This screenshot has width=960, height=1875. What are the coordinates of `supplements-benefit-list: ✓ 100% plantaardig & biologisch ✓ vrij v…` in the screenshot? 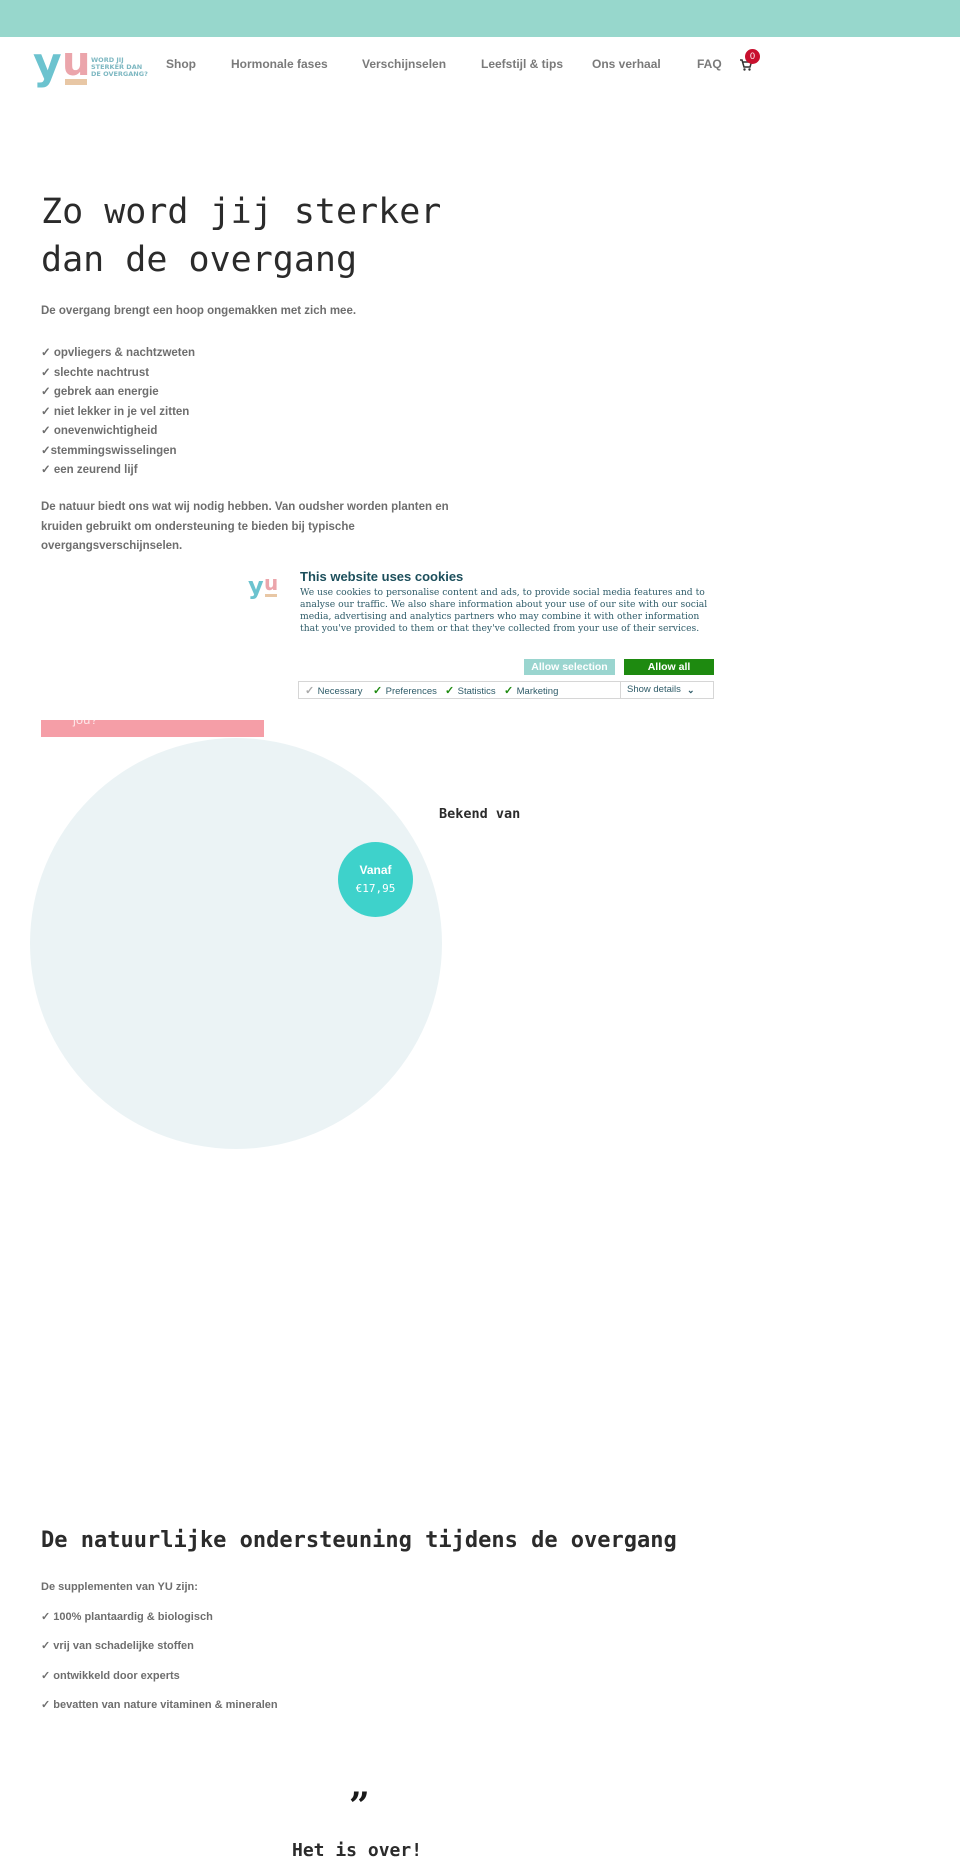 It's located at (159, 1668).